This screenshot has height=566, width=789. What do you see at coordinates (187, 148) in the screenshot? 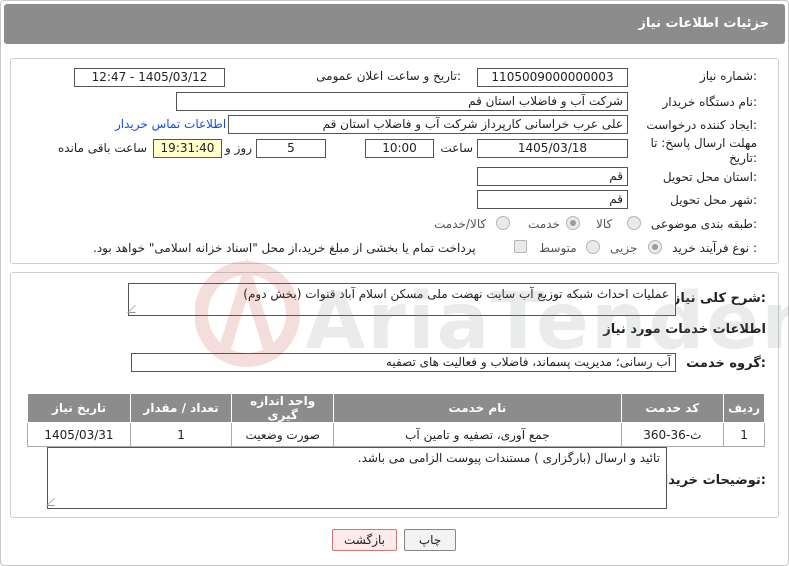
I see `remaining-time-field: 19:31:40` at bounding box center [187, 148].